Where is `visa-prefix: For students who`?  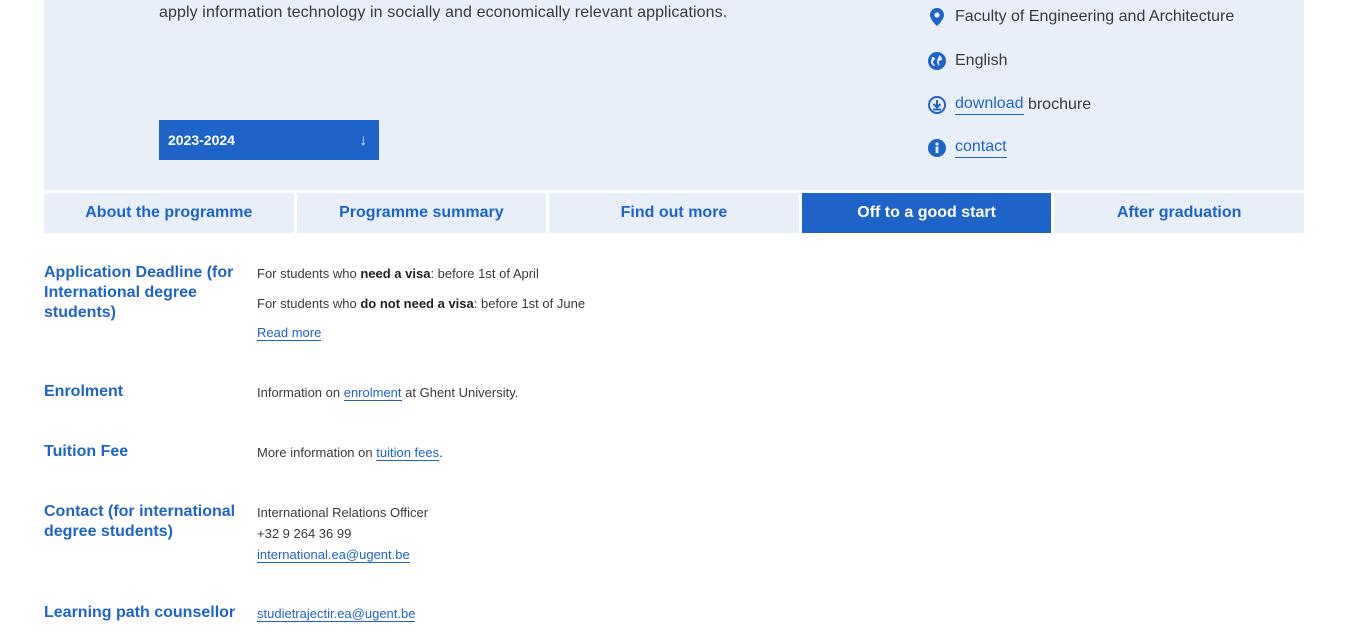
visa-prefix: For students who is located at coordinates (309, 273).